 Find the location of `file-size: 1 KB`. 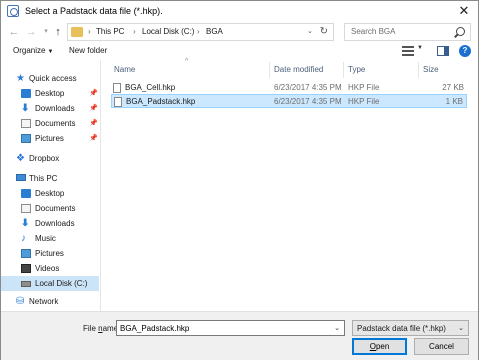

file-size: 1 KB is located at coordinates (454, 101).